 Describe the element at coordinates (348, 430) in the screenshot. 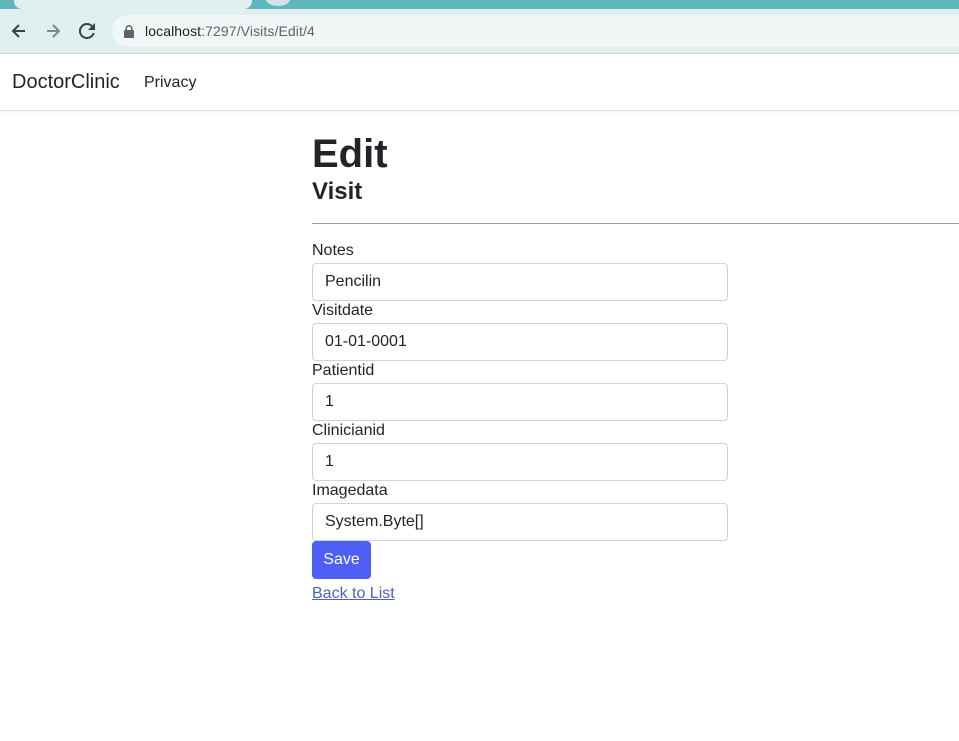

I see `clinicianid-label: Clinicianid` at that location.